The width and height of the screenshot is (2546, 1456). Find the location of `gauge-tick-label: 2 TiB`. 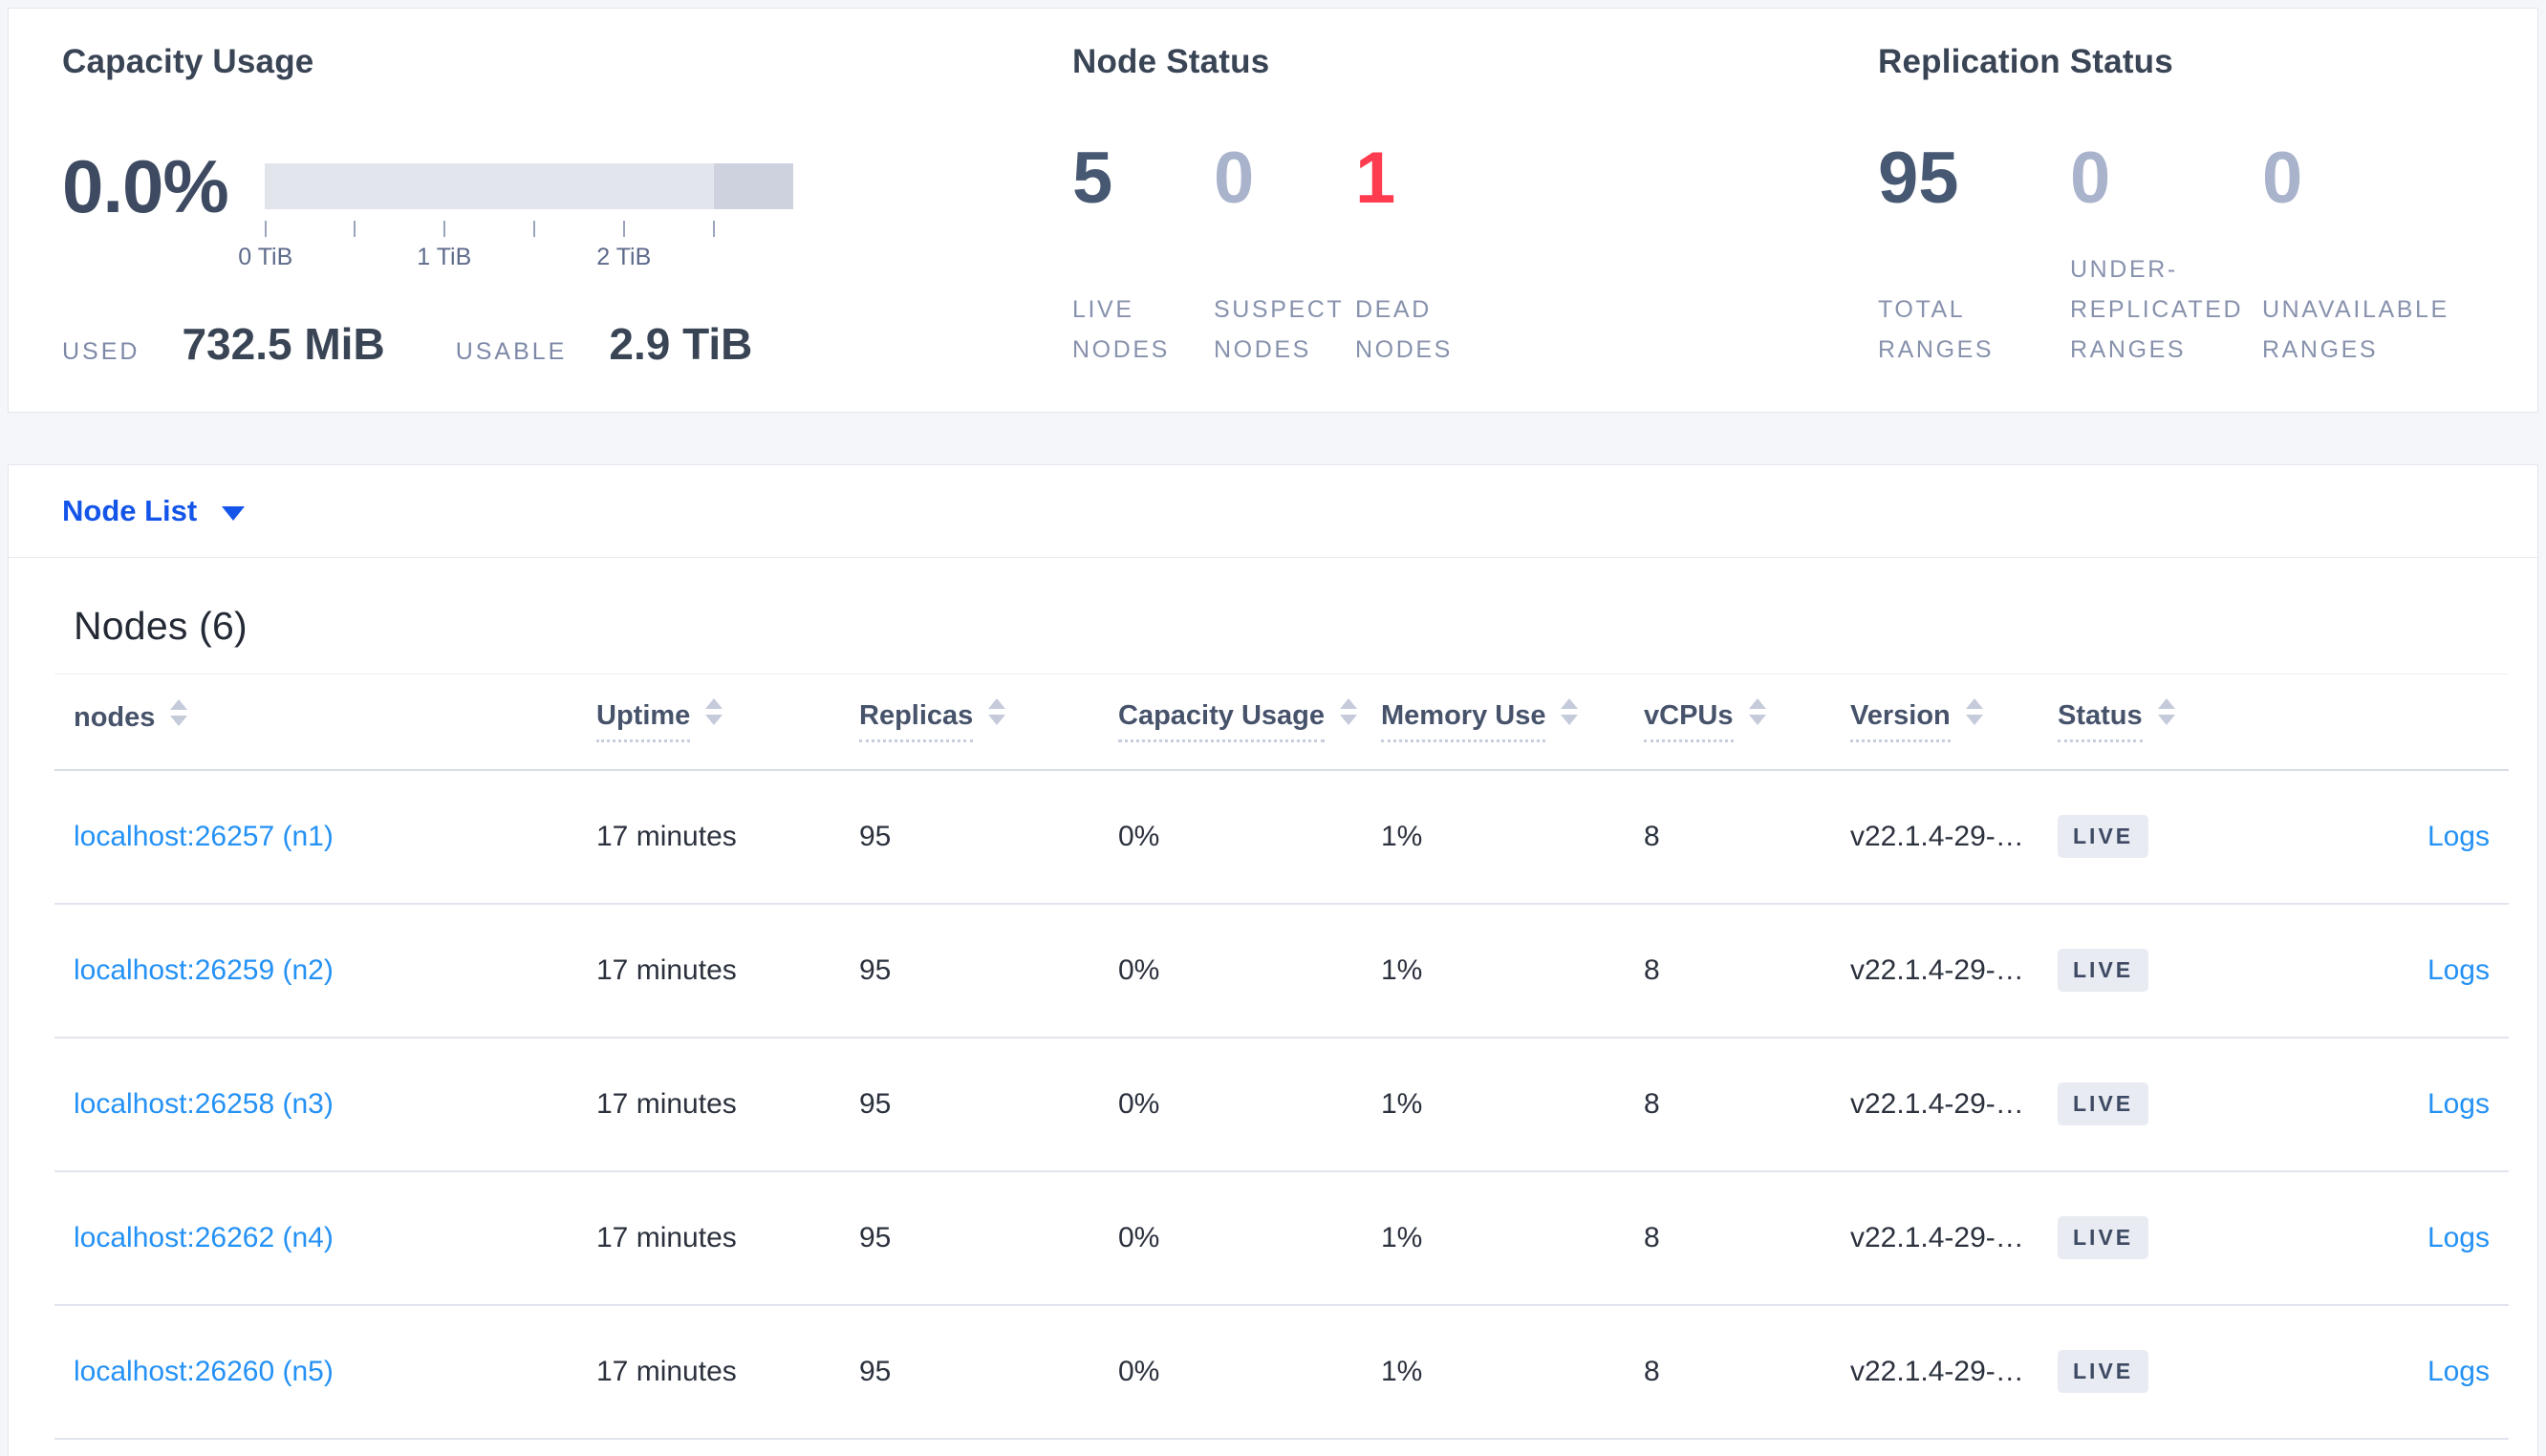

gauge-tick-label: 2 TiB is located at coordinates (624, 257).